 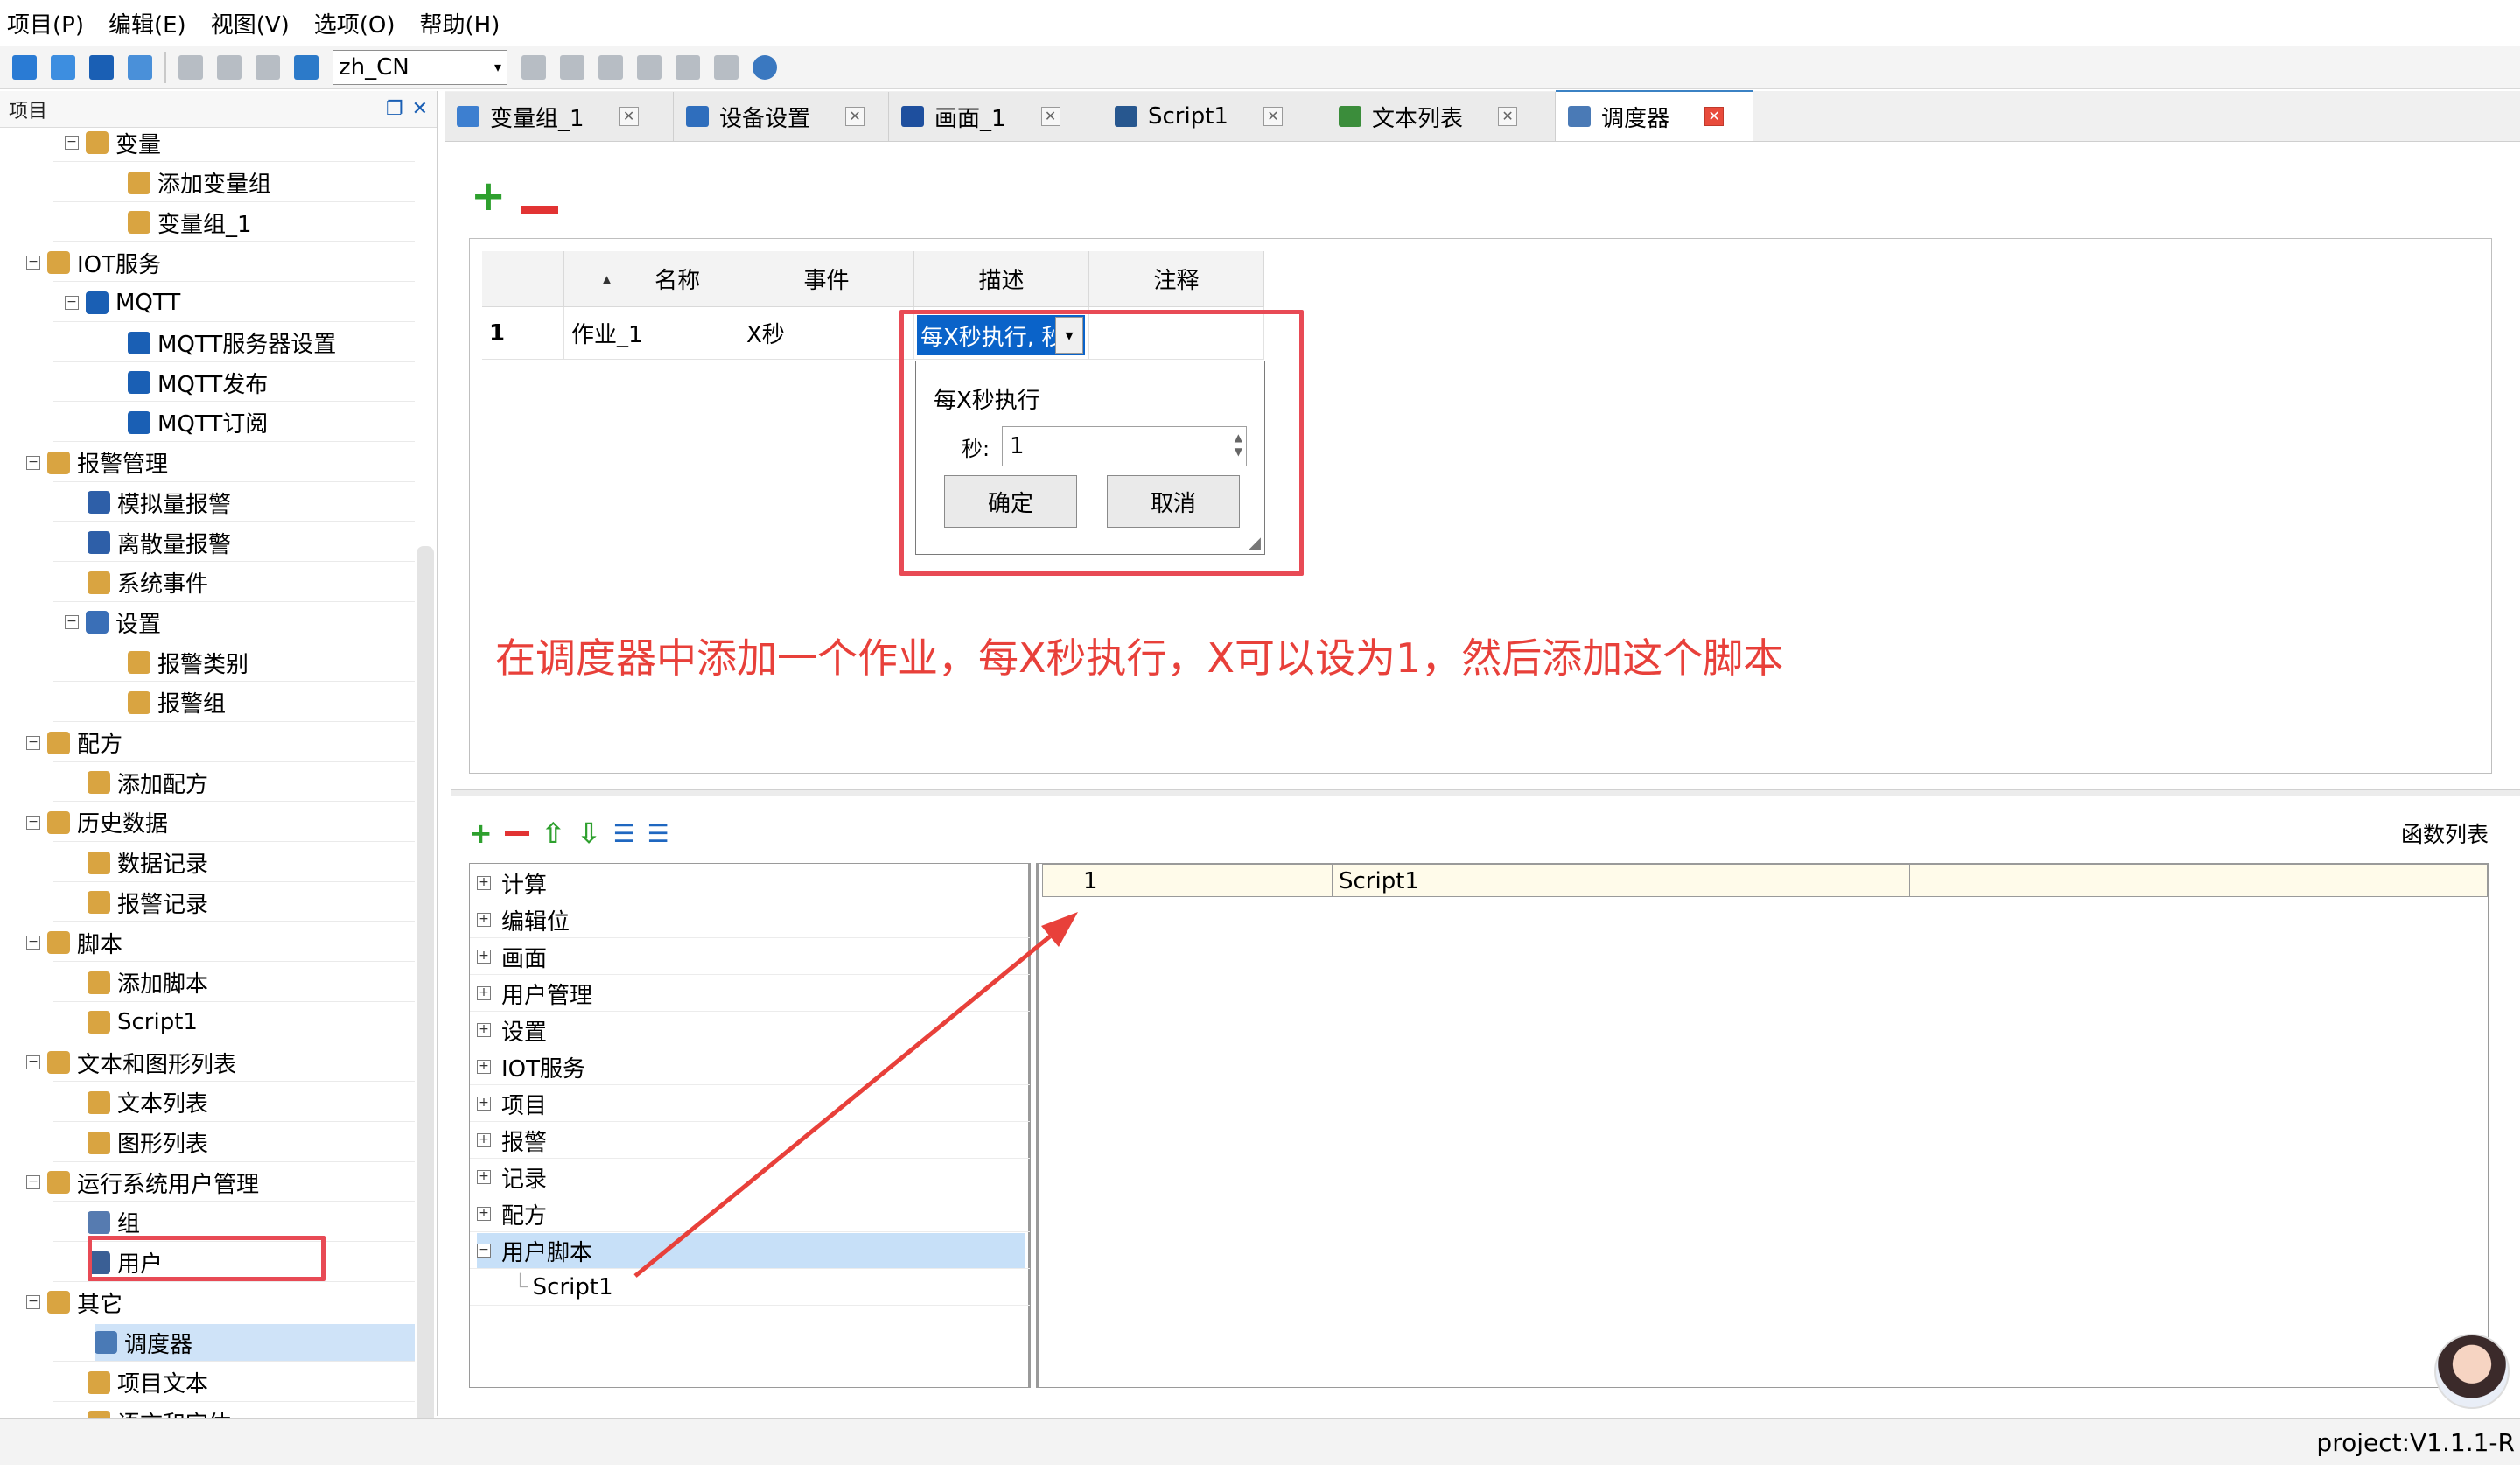 What do you see at coordinates (856, 1095) in the screenshot?
I see `annotation-arrow` at bounding box center [856, 1095].